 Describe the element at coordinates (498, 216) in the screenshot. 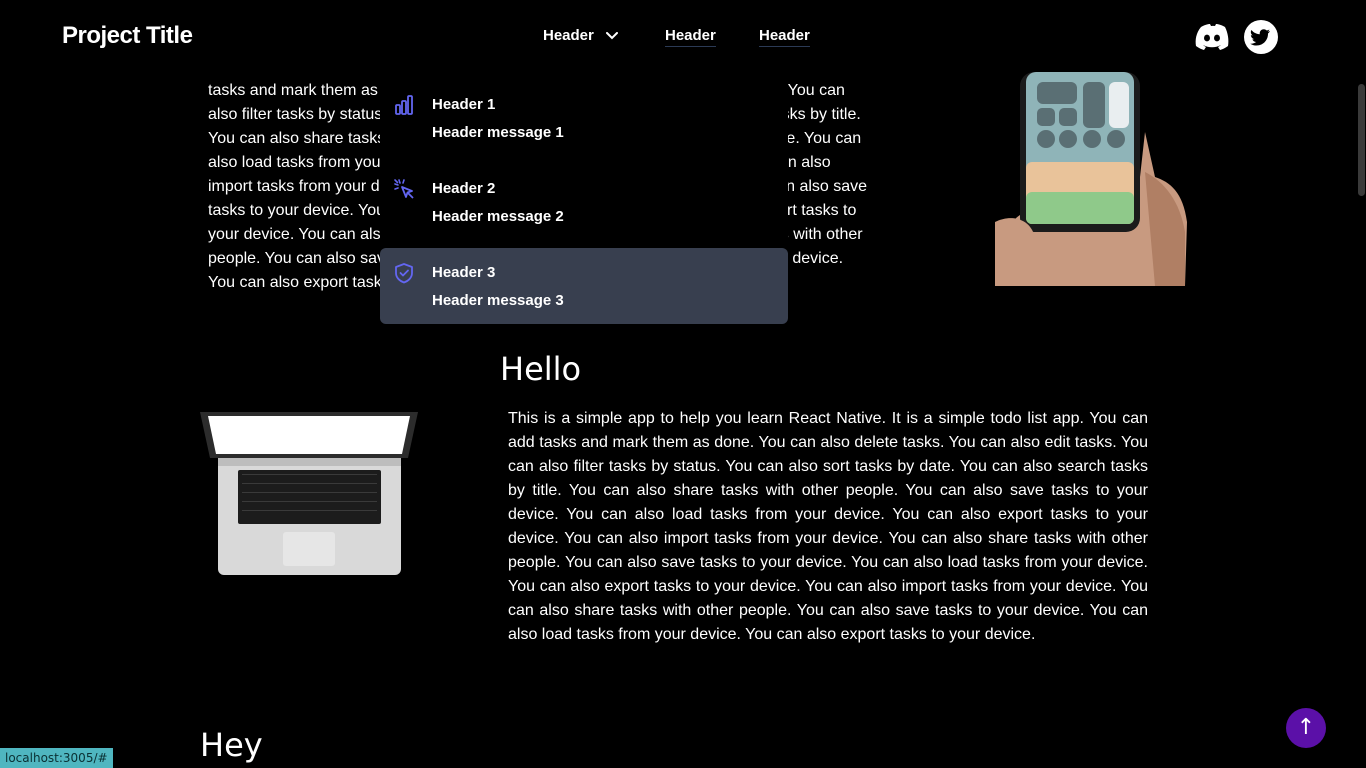

I see `dropdown-item-message: Header message 2` at that location.